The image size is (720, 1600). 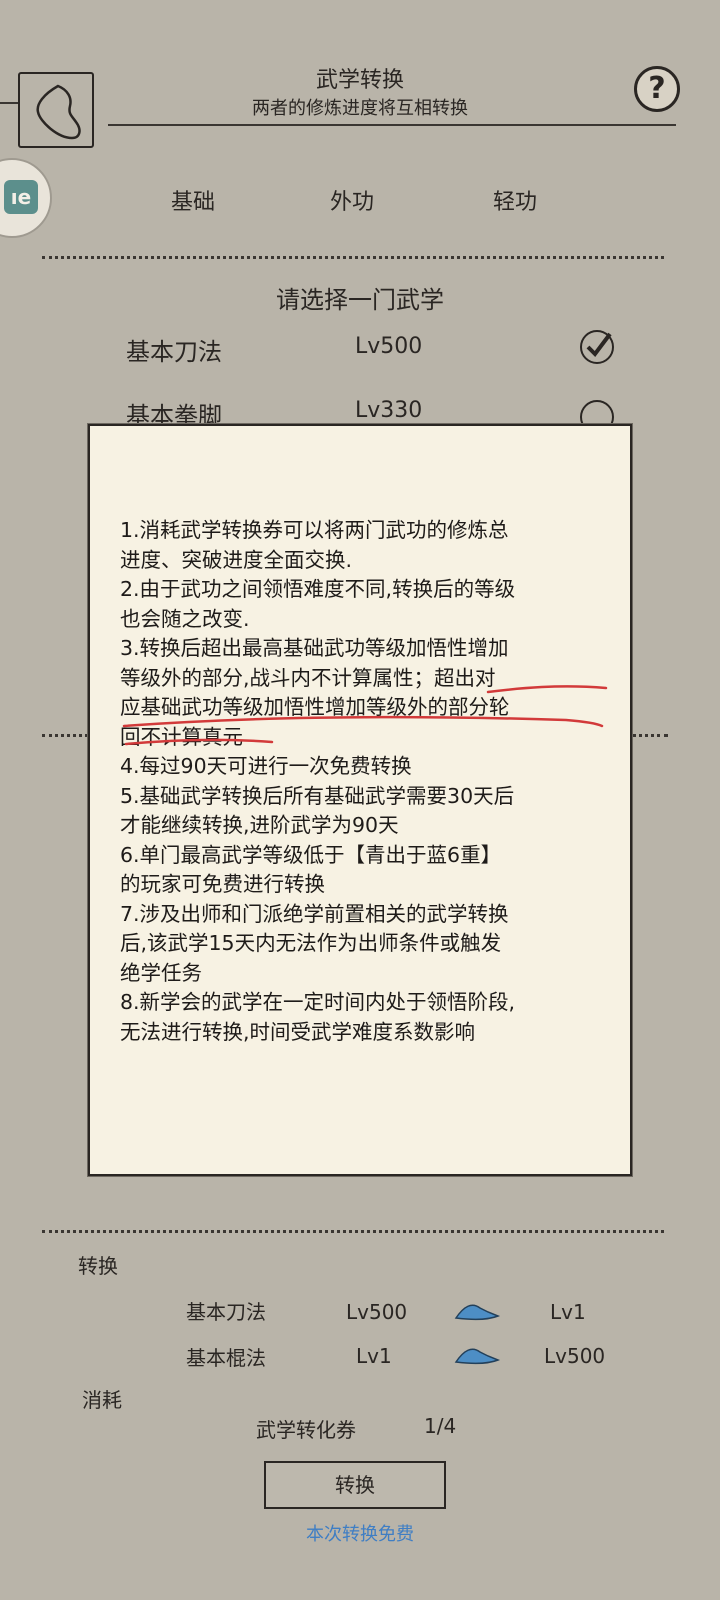 What do you see at coordinates (377, 1312) in the screenshot?
I see `convert-from-level: Lv500` at bounding box center [377, 1312].